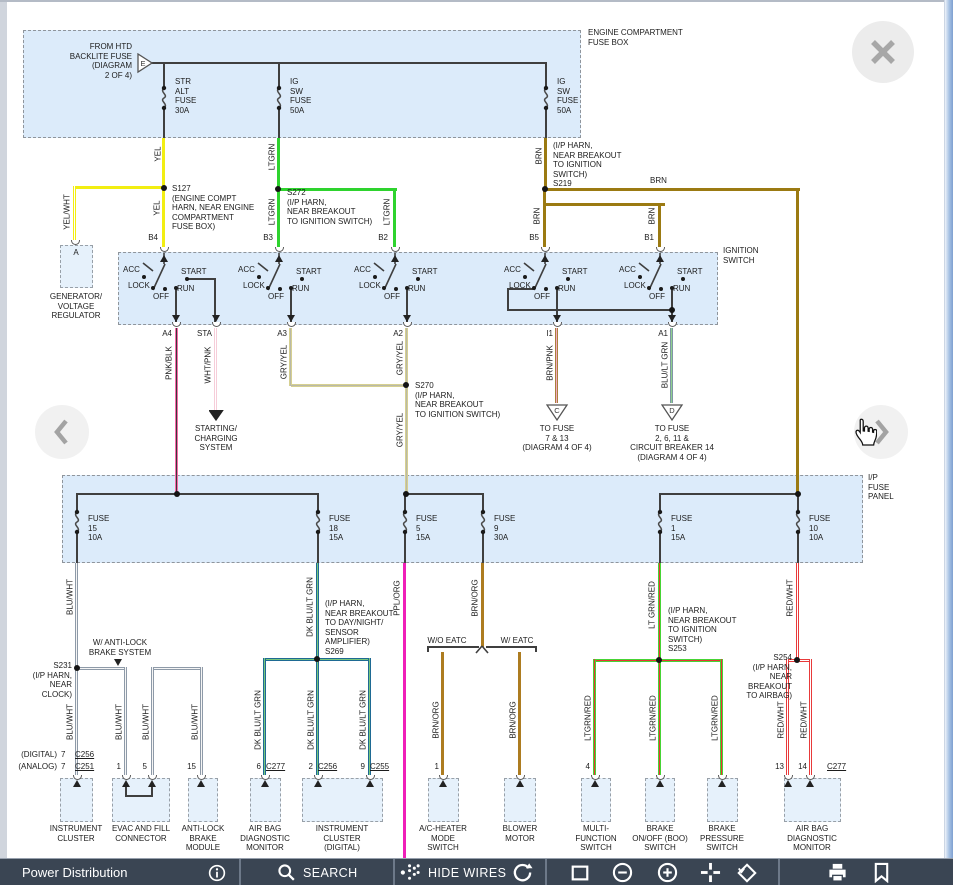  What do you see at coordinates (142, 63) in the screenshot?
I see `svg-text: E` at bounding box center [142, 63].